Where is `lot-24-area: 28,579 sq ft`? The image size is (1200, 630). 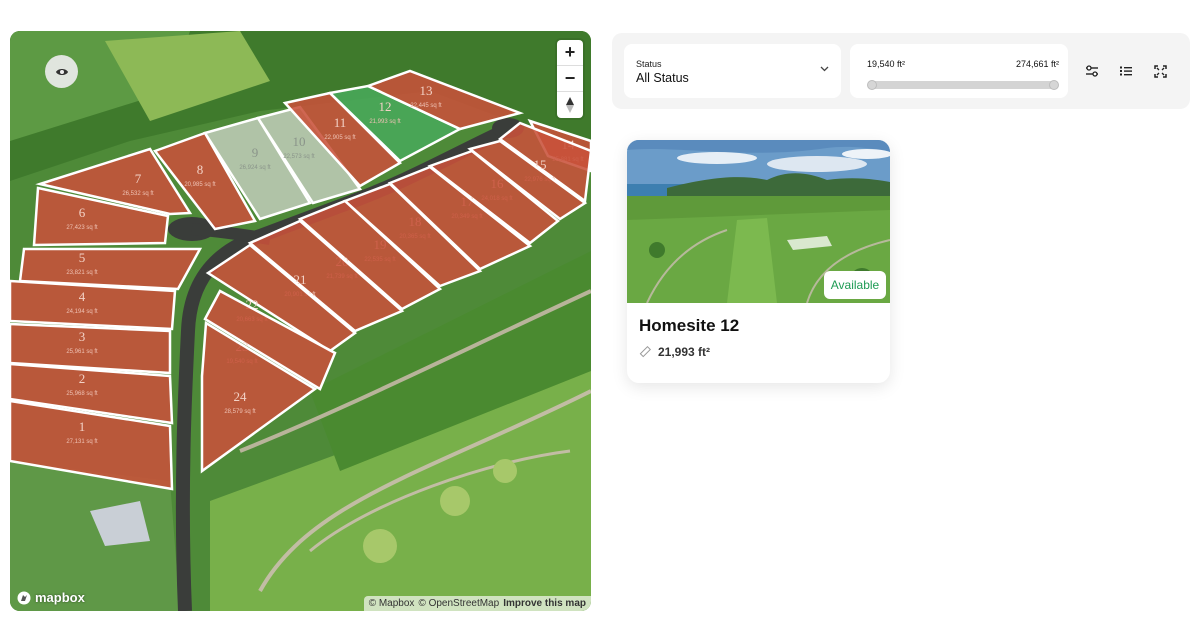 lot-24-area: 28,579 sq ft is located at coordinates (240, 412).